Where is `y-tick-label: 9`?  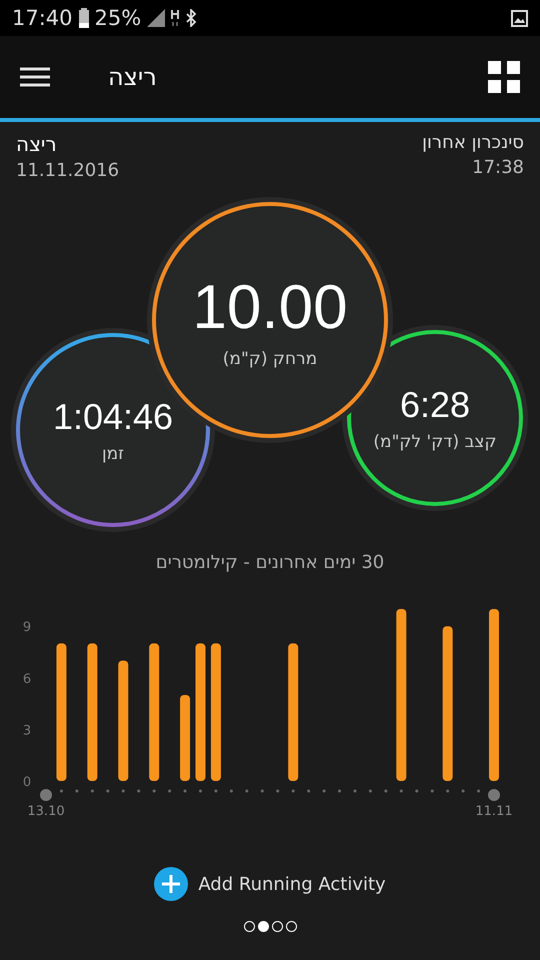
y-tick-label: 9 is located at coordinates (27, 628).